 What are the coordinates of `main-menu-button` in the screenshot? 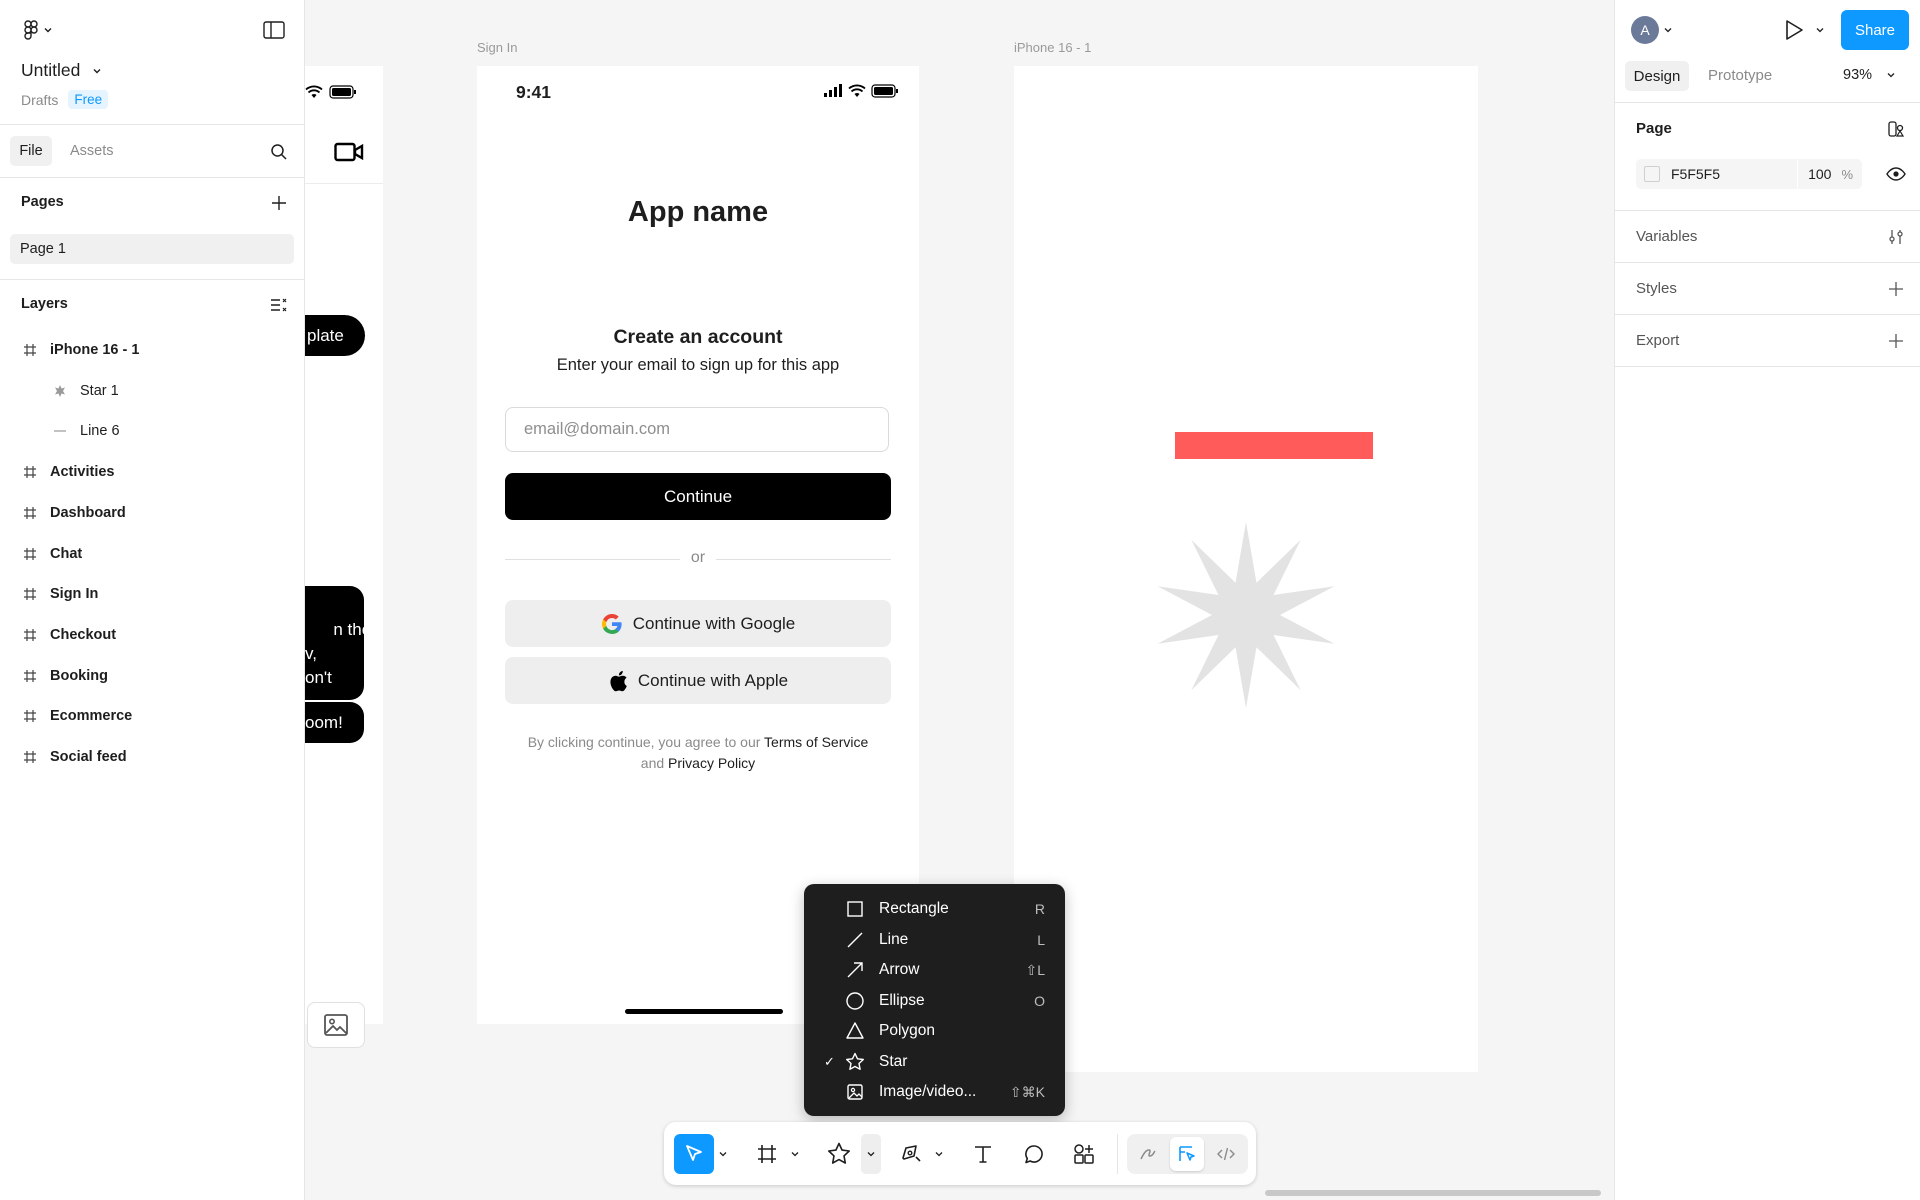 It's located at (38, 30).